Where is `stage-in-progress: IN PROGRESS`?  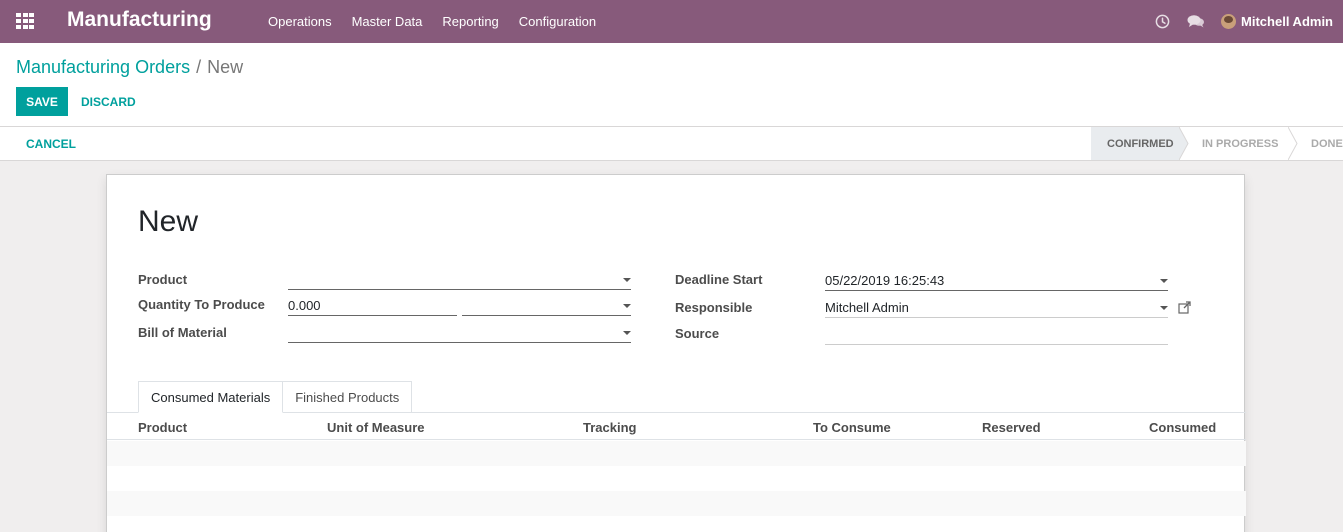 stage-in-progress: IN PROGRESS is located at coordinates (1239, 143).